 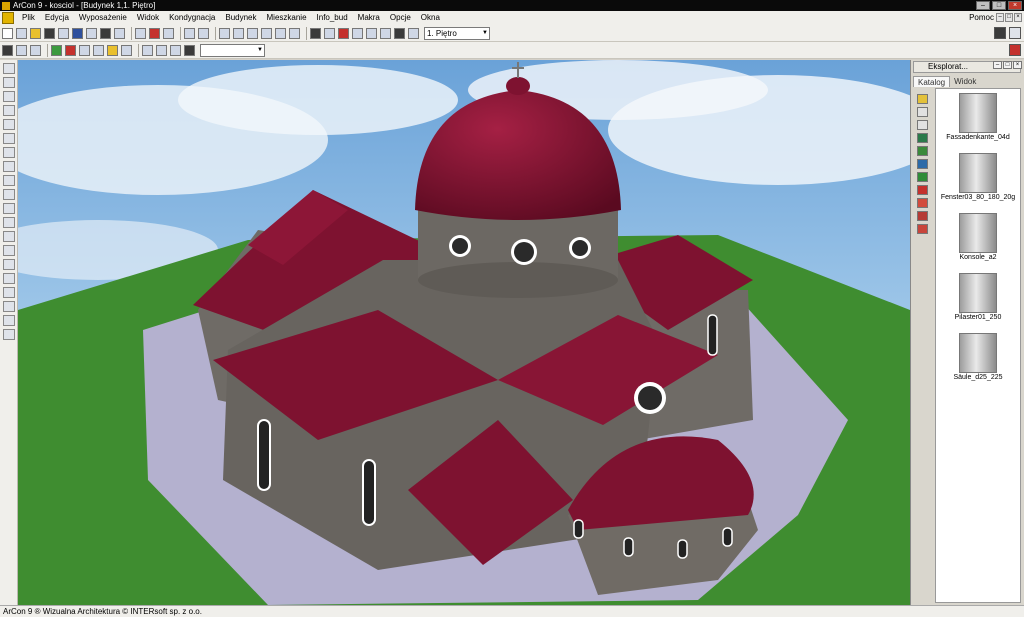 What do you see at coordinates (91, 33) in the screenshot?
I see `printer-icon` at bounding box center [91, 33].